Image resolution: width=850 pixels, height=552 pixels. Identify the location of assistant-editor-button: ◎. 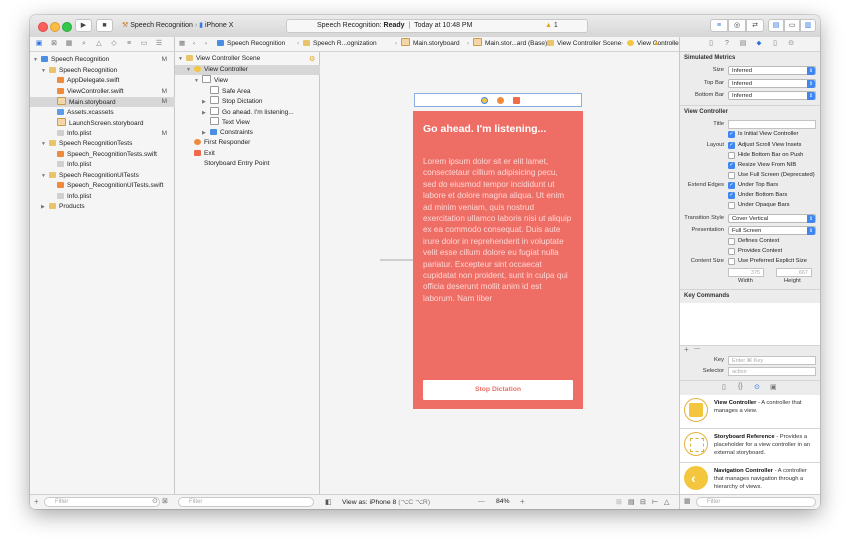
(737, 25).